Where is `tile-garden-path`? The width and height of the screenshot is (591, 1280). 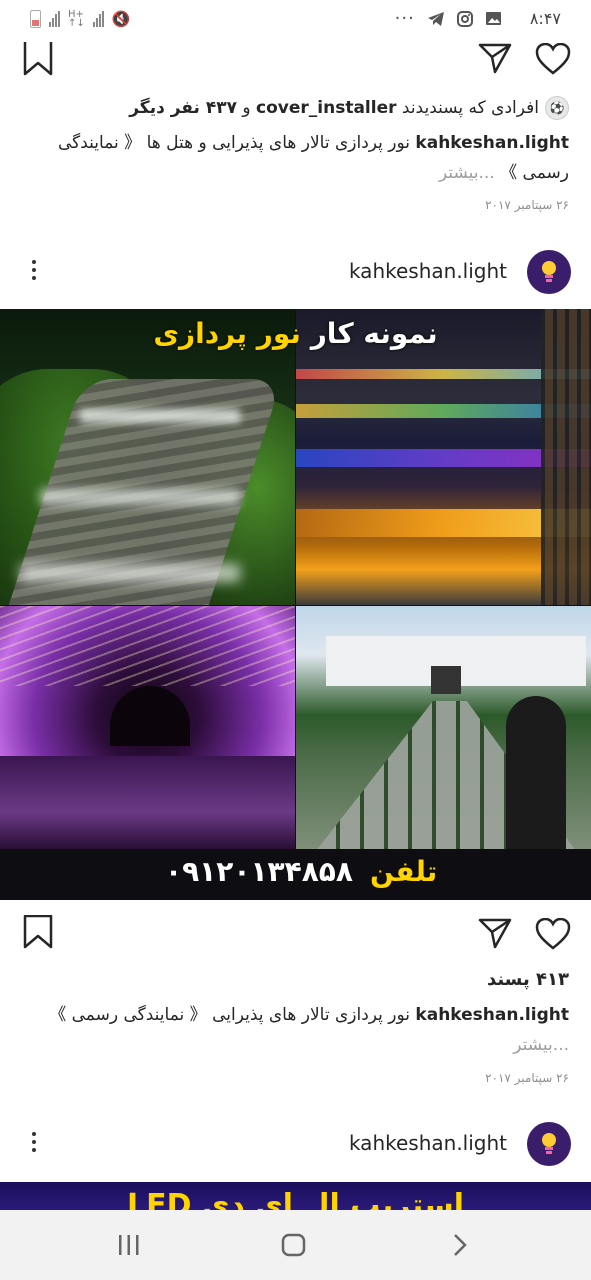
tile-garden-path is located at coordinates (147, 457).